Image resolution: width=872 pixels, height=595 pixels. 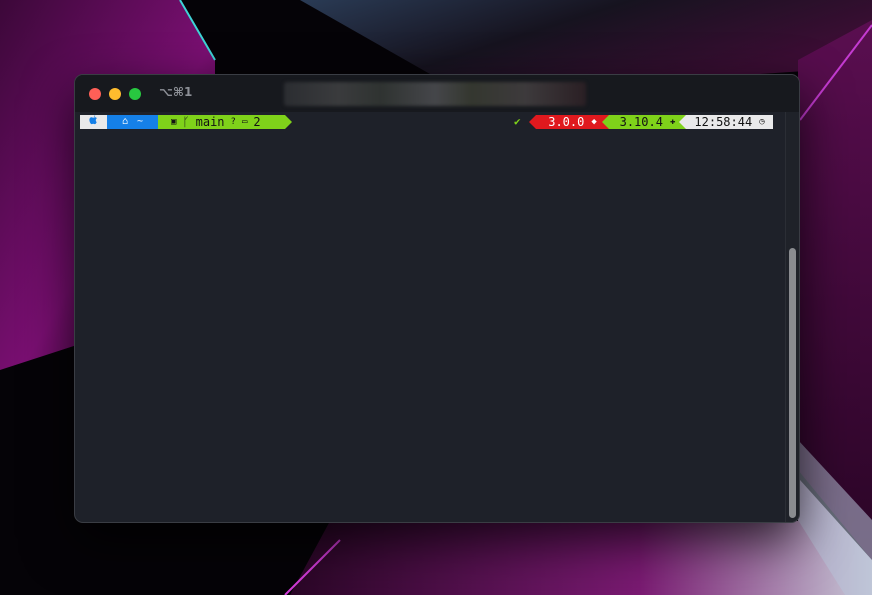 I want to click on scrollbar-thumb, so click(x=792, y=383).